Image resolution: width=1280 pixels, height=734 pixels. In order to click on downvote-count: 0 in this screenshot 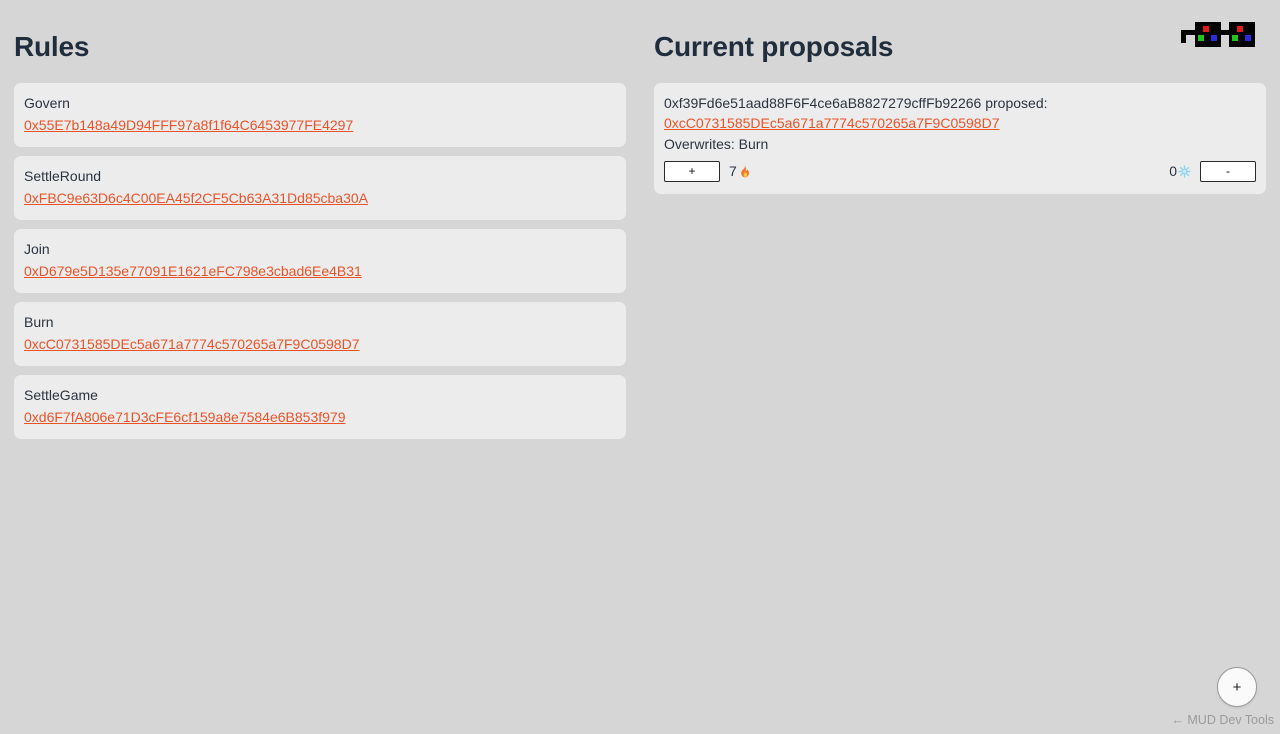, I will do `click(1173, 171)`.